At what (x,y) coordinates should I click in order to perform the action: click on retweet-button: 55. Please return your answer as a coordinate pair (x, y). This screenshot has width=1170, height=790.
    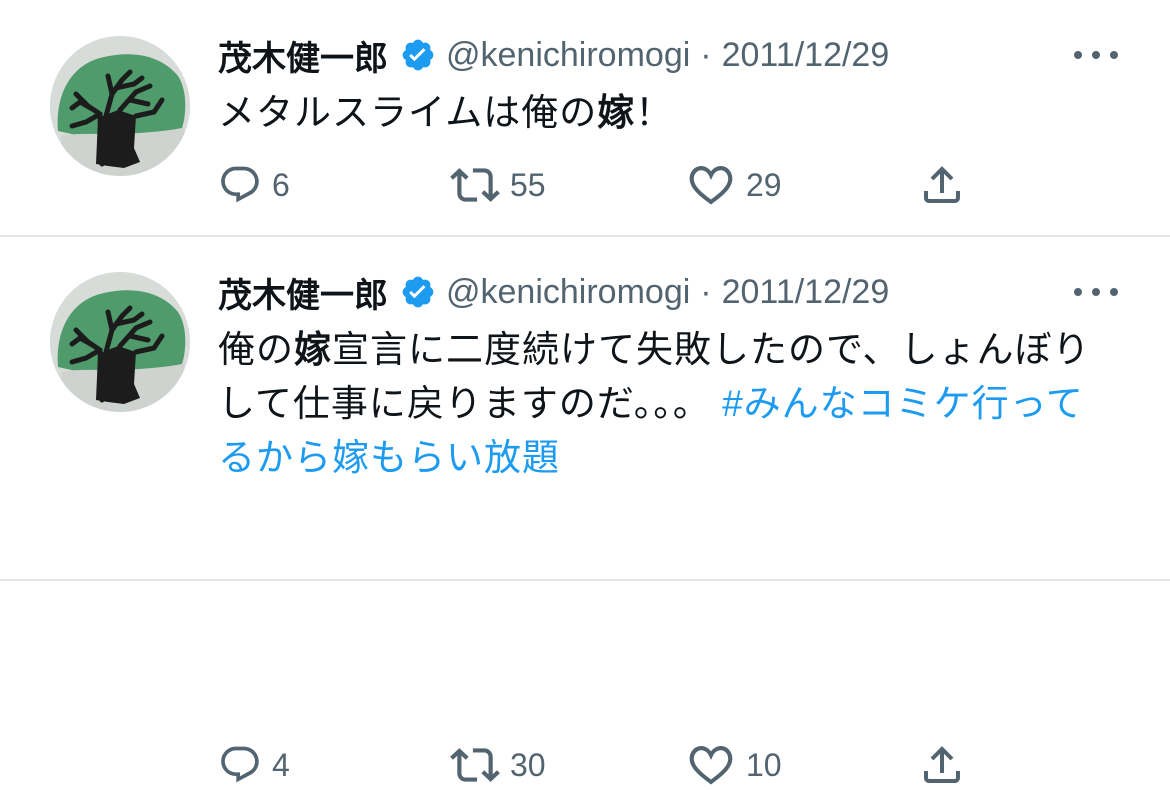
    Looking at the image, I should click on (498, 185).